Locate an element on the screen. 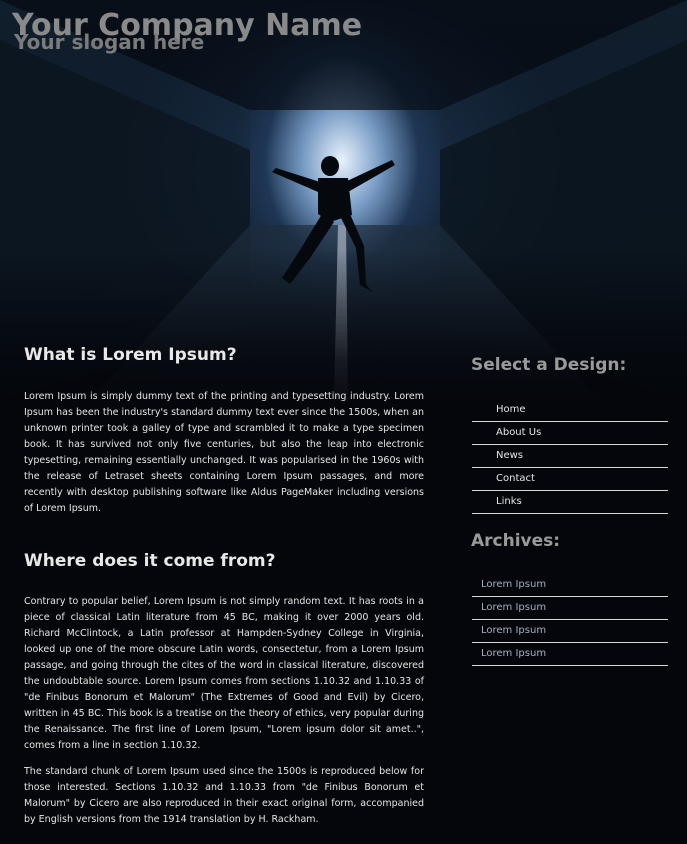 This screenshot has height=844, width=687. nav-item-news: News is located at coordinates (570, 456).